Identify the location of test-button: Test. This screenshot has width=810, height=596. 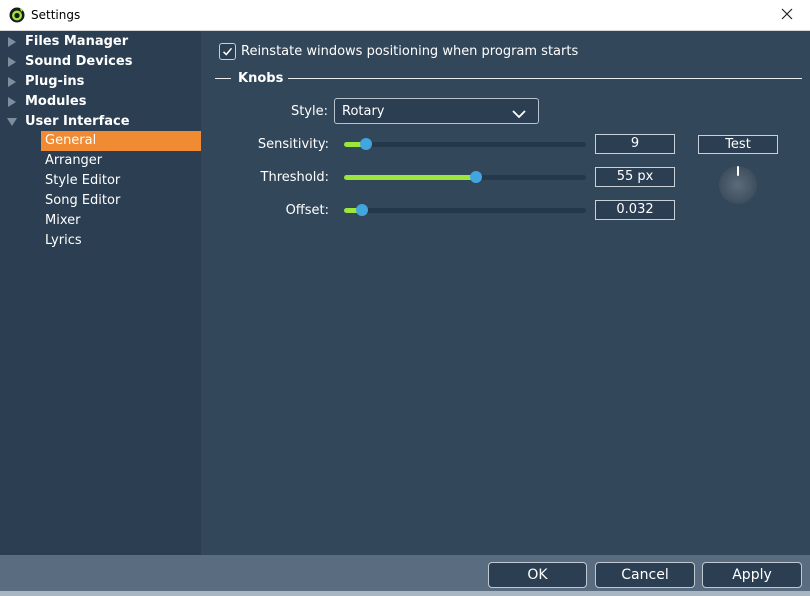
(738, 144).